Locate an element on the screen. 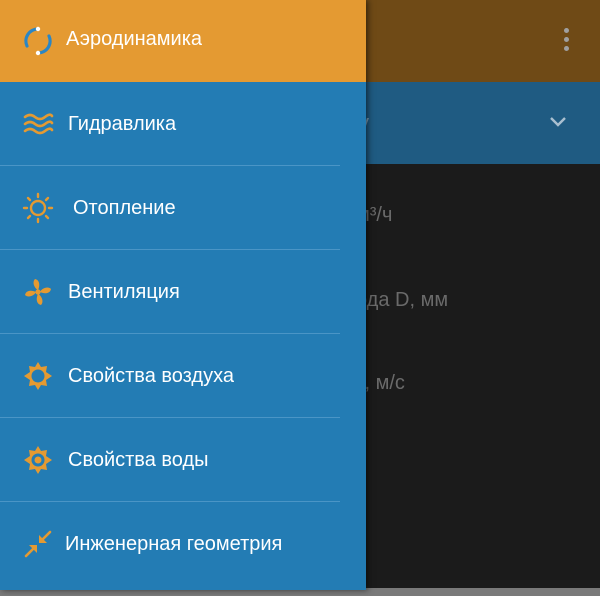  menu-item-heating: Отопление is located at coordinates (183, 208).